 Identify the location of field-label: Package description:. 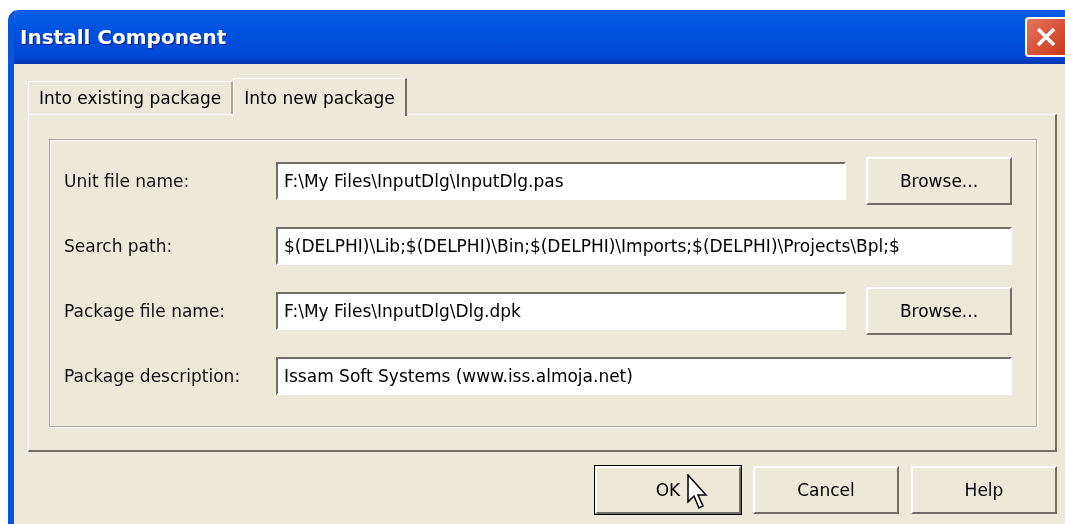
(153, 376).